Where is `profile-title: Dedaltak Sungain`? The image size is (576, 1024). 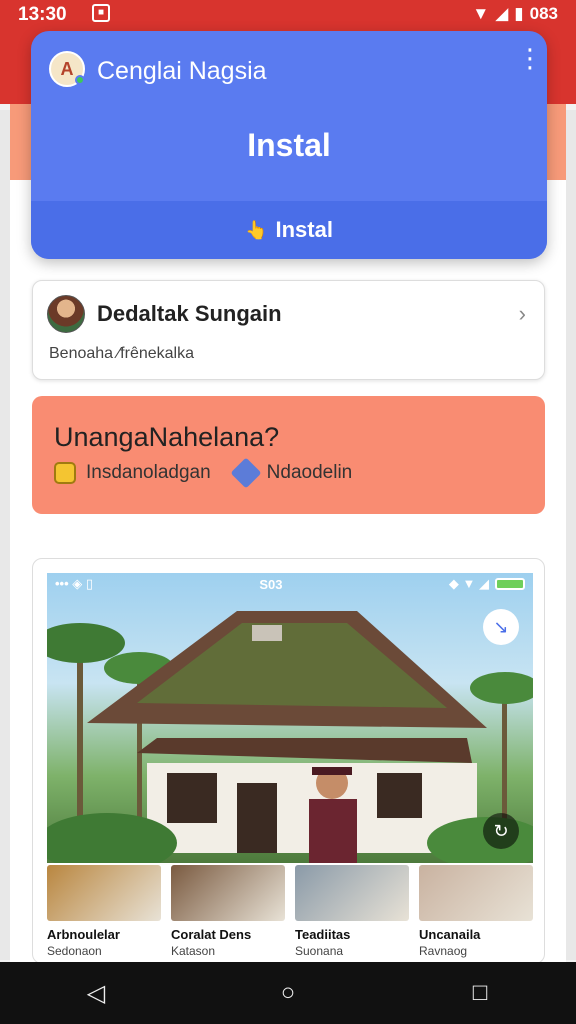
profile-title: Dedaltak Sungain is located at coordinates (189, 313).